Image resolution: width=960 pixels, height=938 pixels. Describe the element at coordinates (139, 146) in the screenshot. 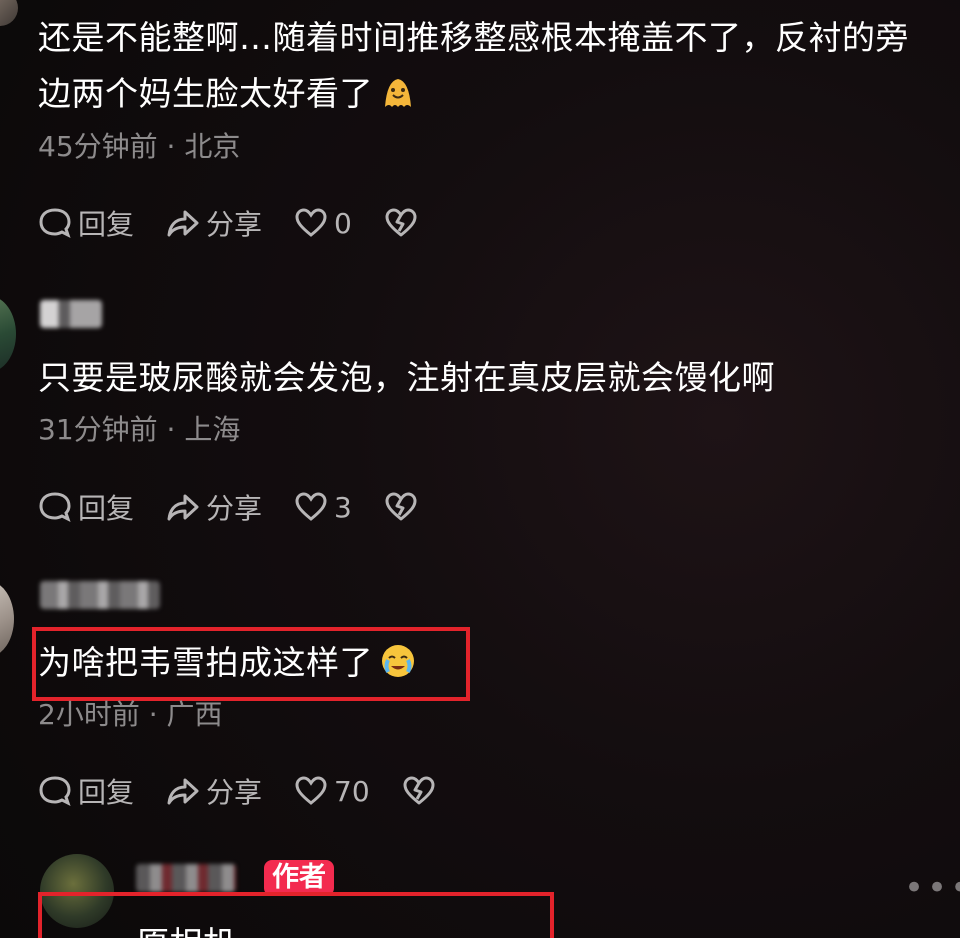

I see `comment-meta: 45分钟前 · 北京` at that location.